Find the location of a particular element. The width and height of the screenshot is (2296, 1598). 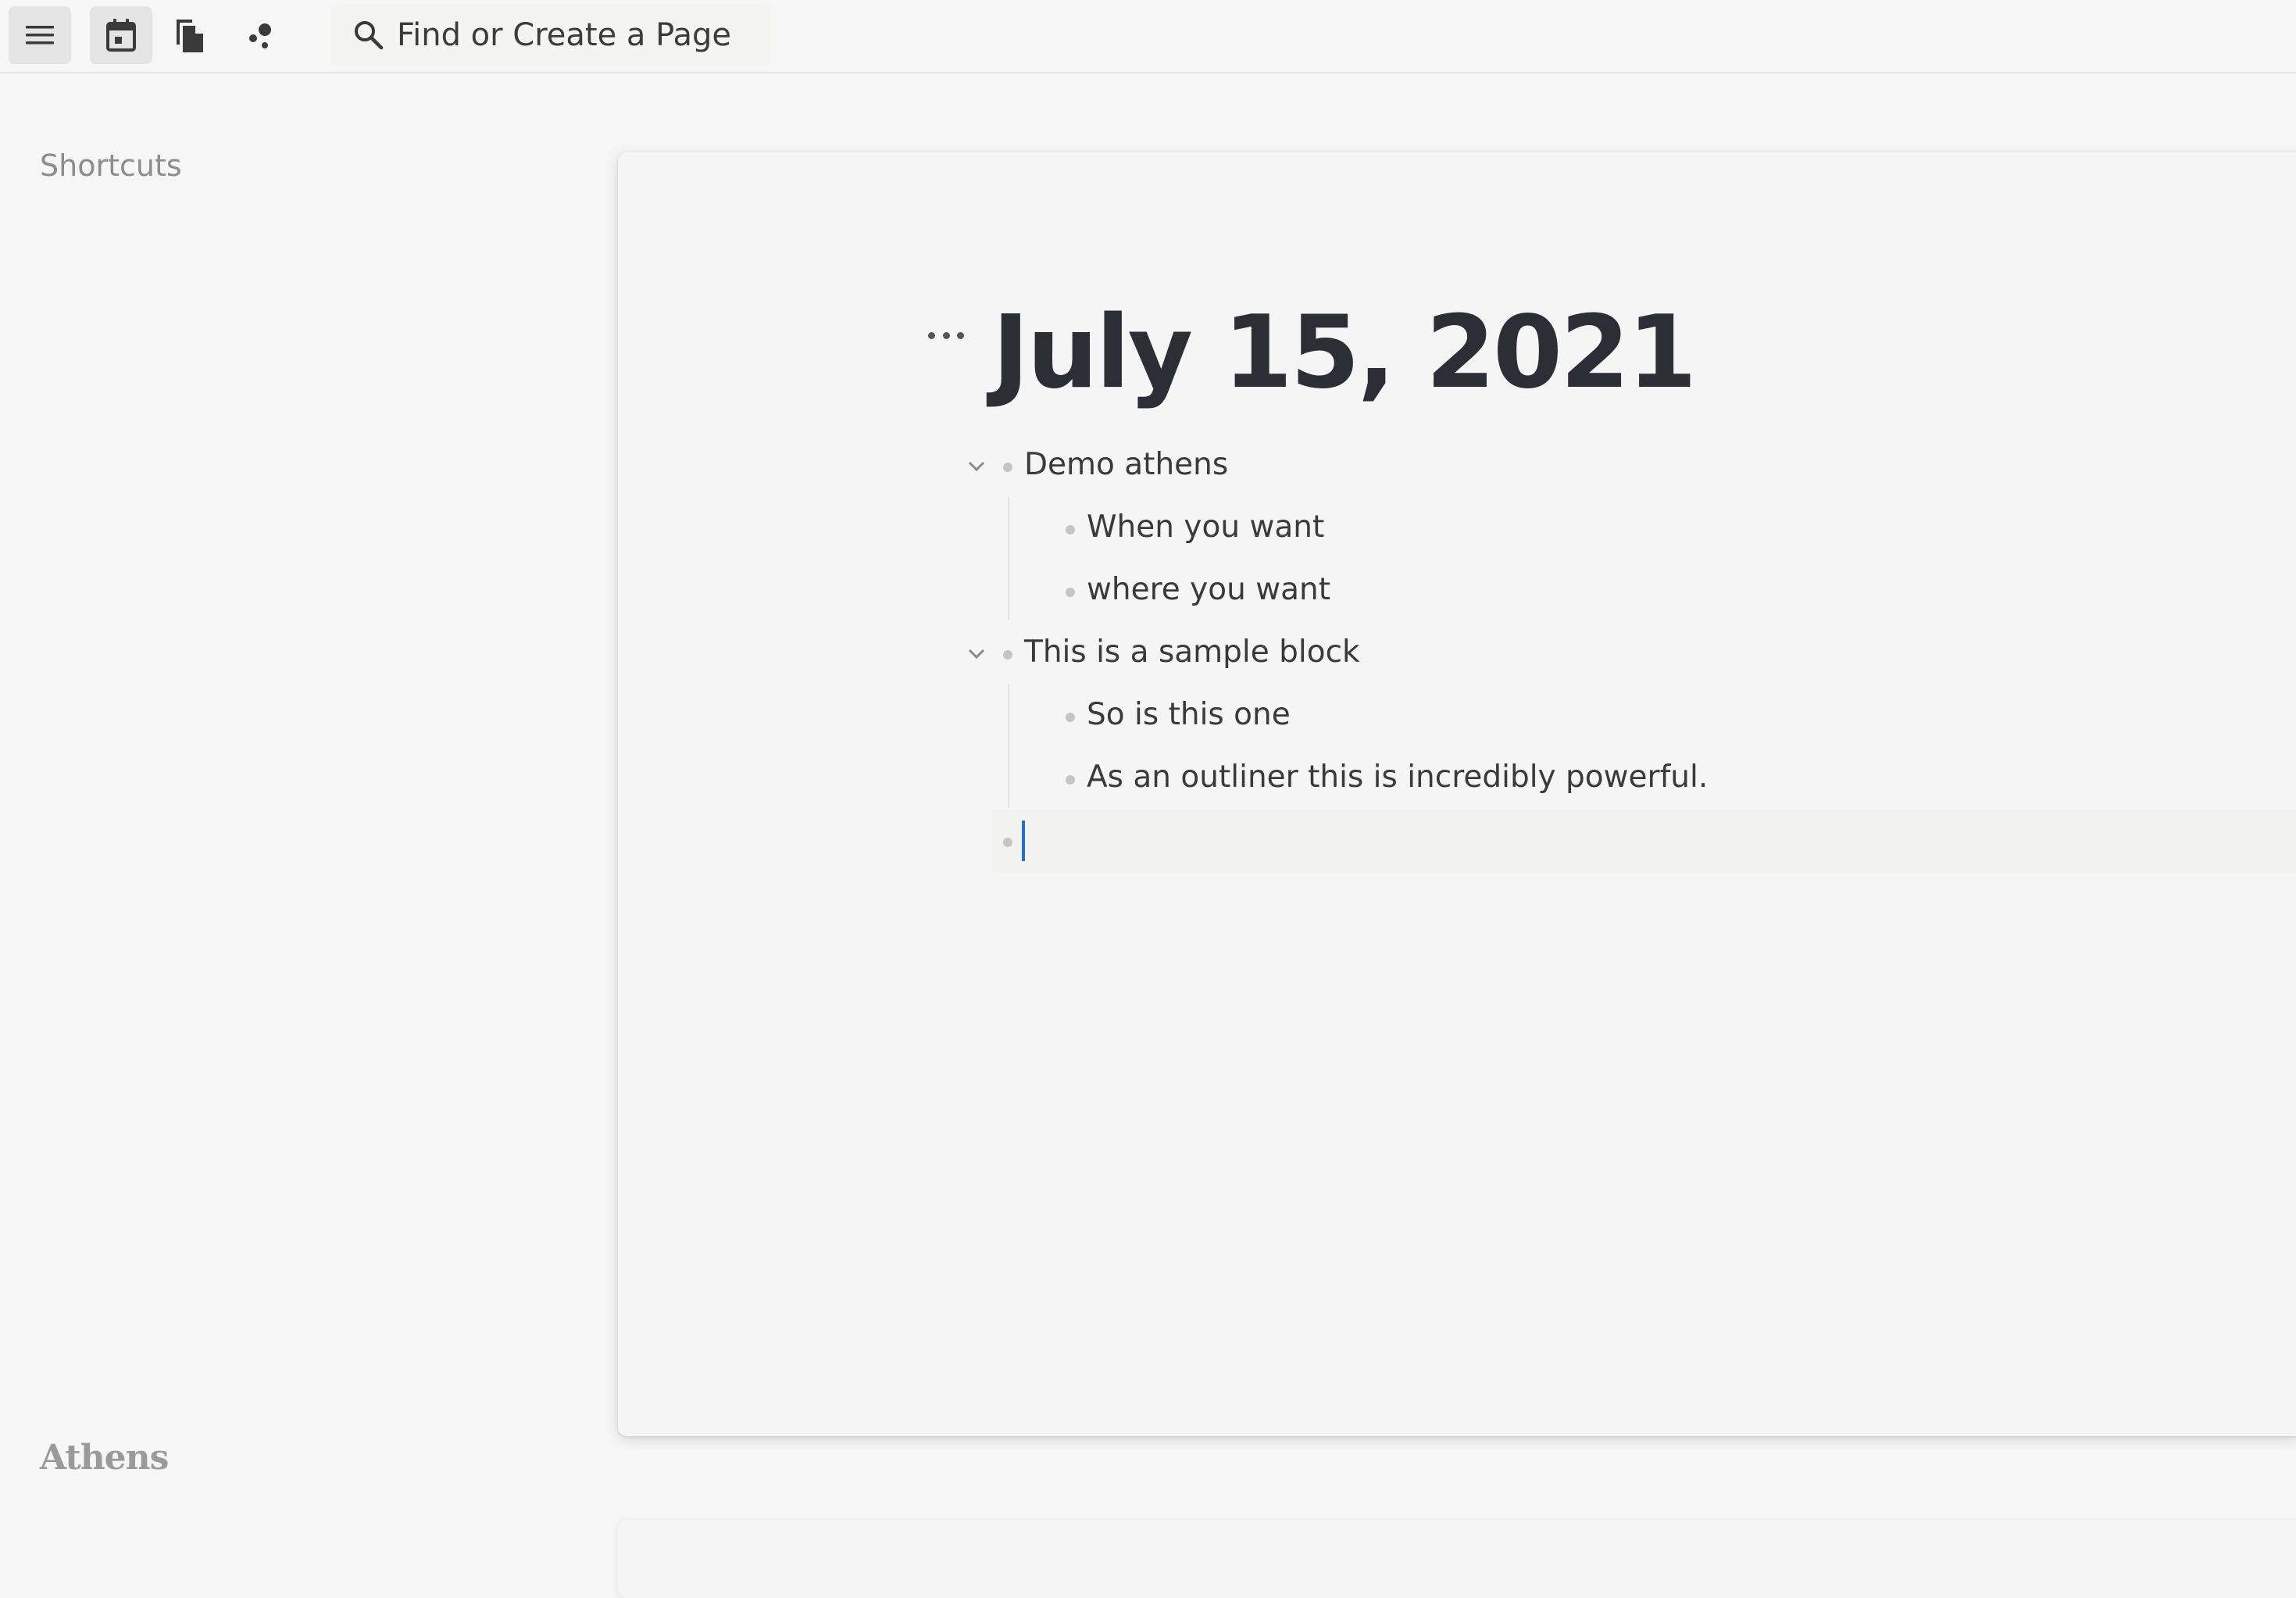

block-text: This is a sample block is located at coordinates (1192, 653).